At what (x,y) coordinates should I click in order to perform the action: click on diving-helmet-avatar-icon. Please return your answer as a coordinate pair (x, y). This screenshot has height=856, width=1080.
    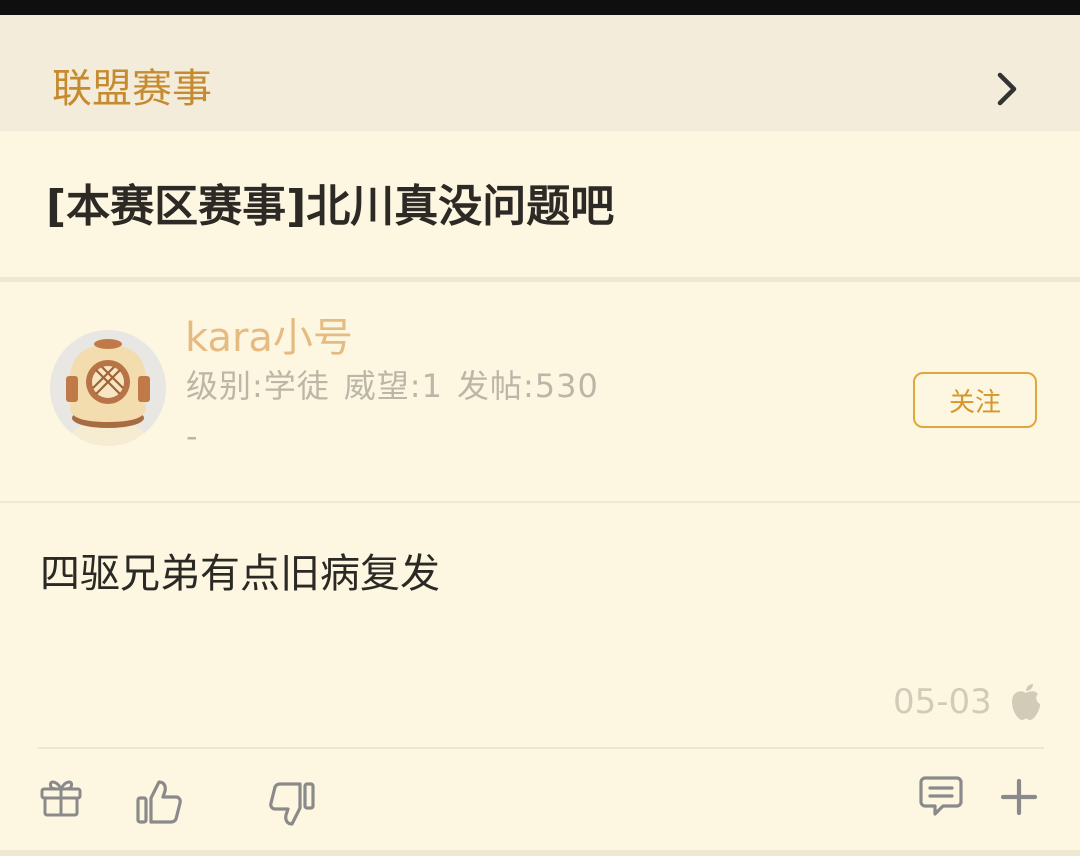
    Looking at the image, I should click on (108, 388).